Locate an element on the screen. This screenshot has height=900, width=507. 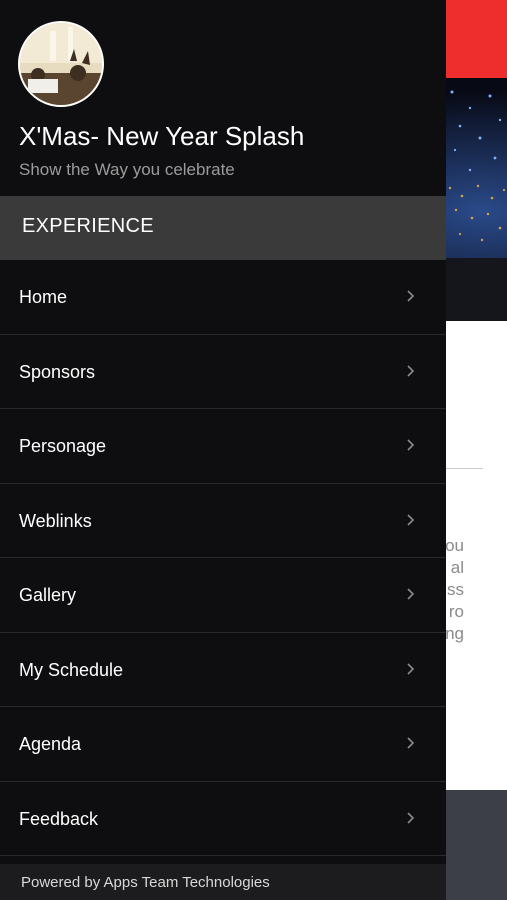
menu-item-label: Personage is located at coordinates (63, 446).